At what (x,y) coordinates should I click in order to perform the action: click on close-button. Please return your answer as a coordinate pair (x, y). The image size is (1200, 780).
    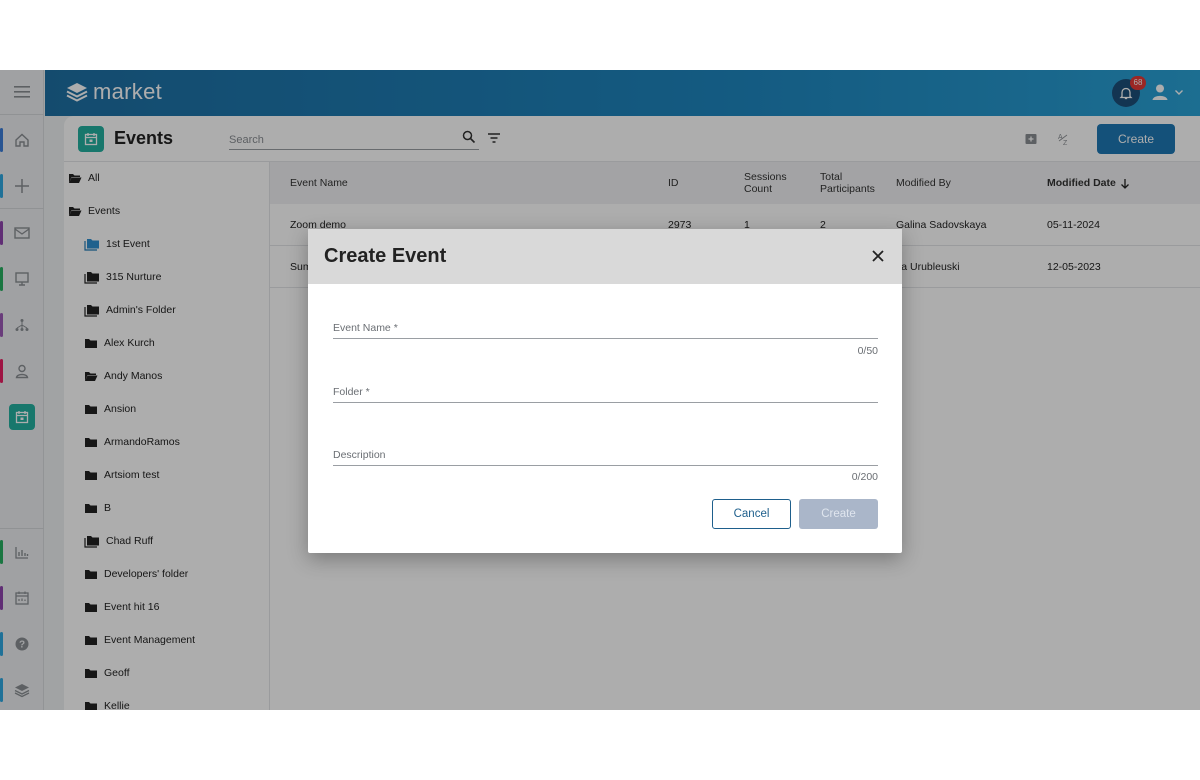
    Looking at the image, I should click on (878, 256).